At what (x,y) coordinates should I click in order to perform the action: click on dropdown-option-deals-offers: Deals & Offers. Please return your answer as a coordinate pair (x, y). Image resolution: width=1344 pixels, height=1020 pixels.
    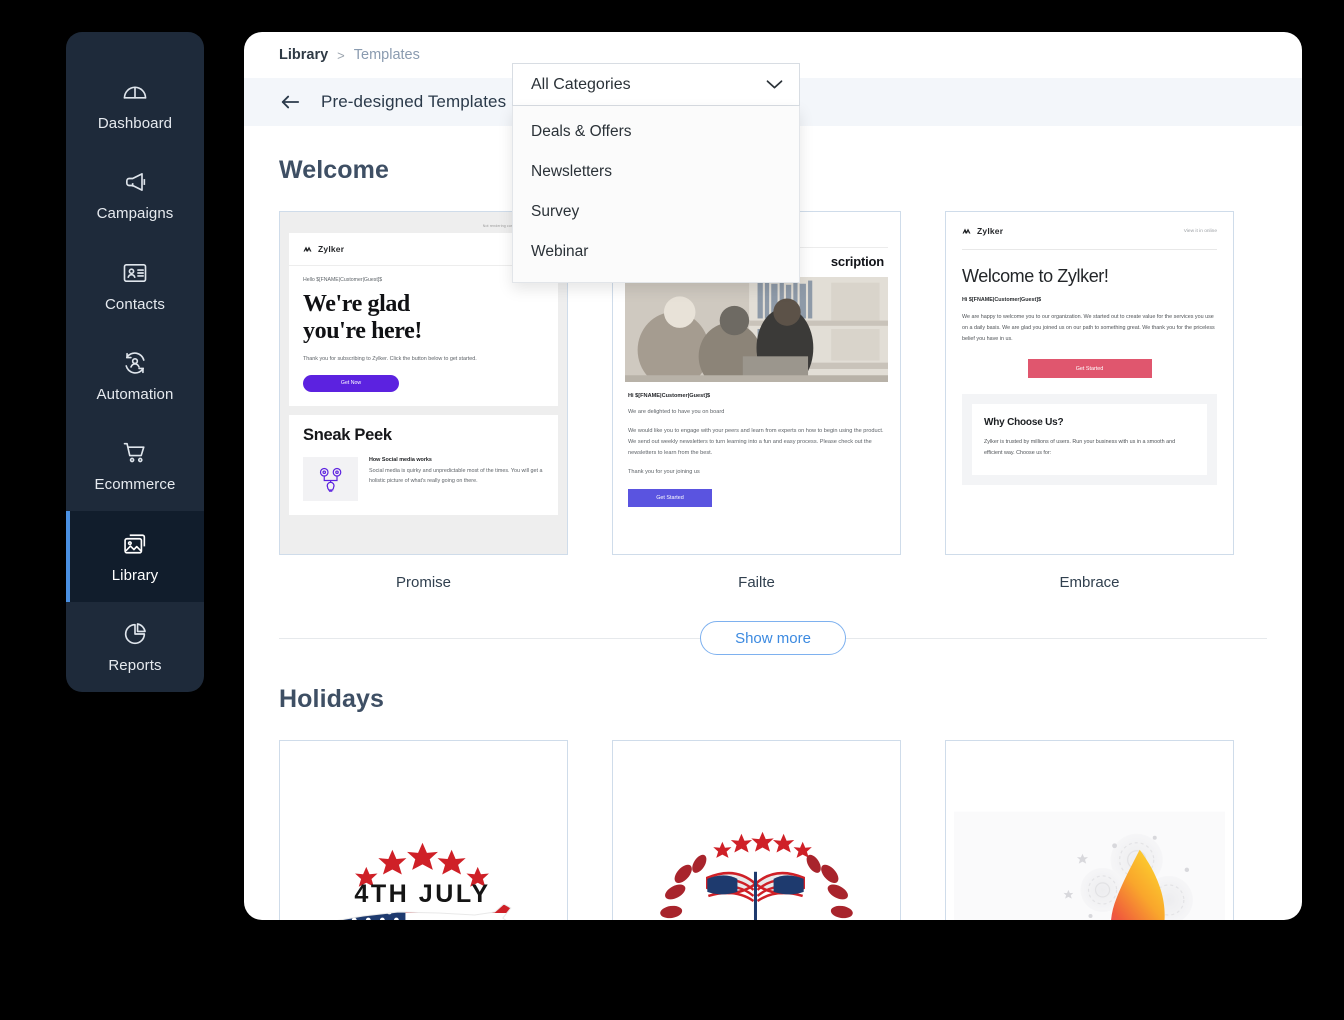
    Looking at the image, I should click on (656, 132).